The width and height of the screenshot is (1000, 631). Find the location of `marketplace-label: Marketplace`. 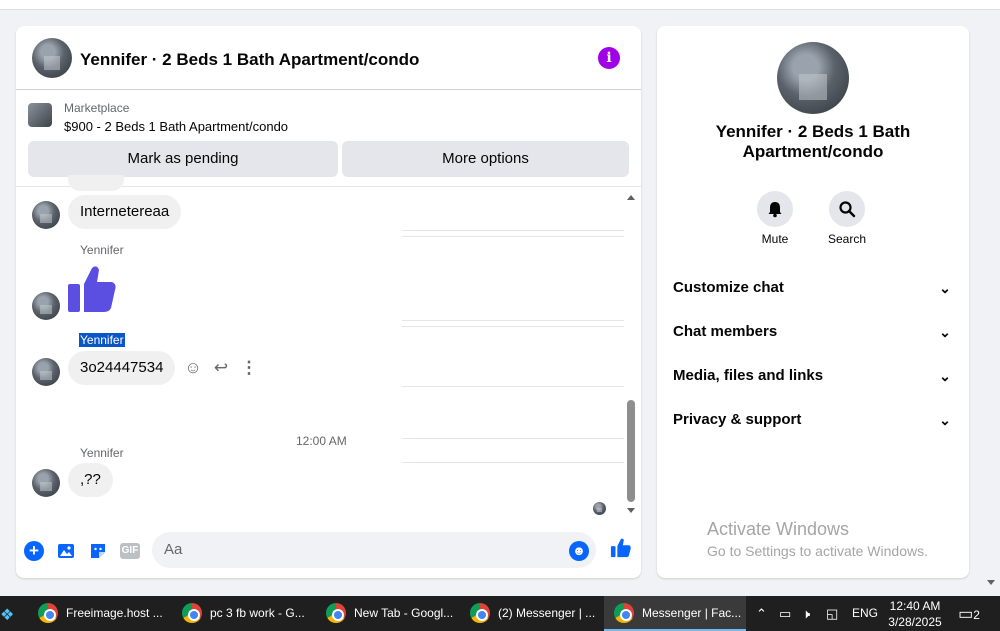

marketplace-label: Marketplace is located at coordinates (97, 108).